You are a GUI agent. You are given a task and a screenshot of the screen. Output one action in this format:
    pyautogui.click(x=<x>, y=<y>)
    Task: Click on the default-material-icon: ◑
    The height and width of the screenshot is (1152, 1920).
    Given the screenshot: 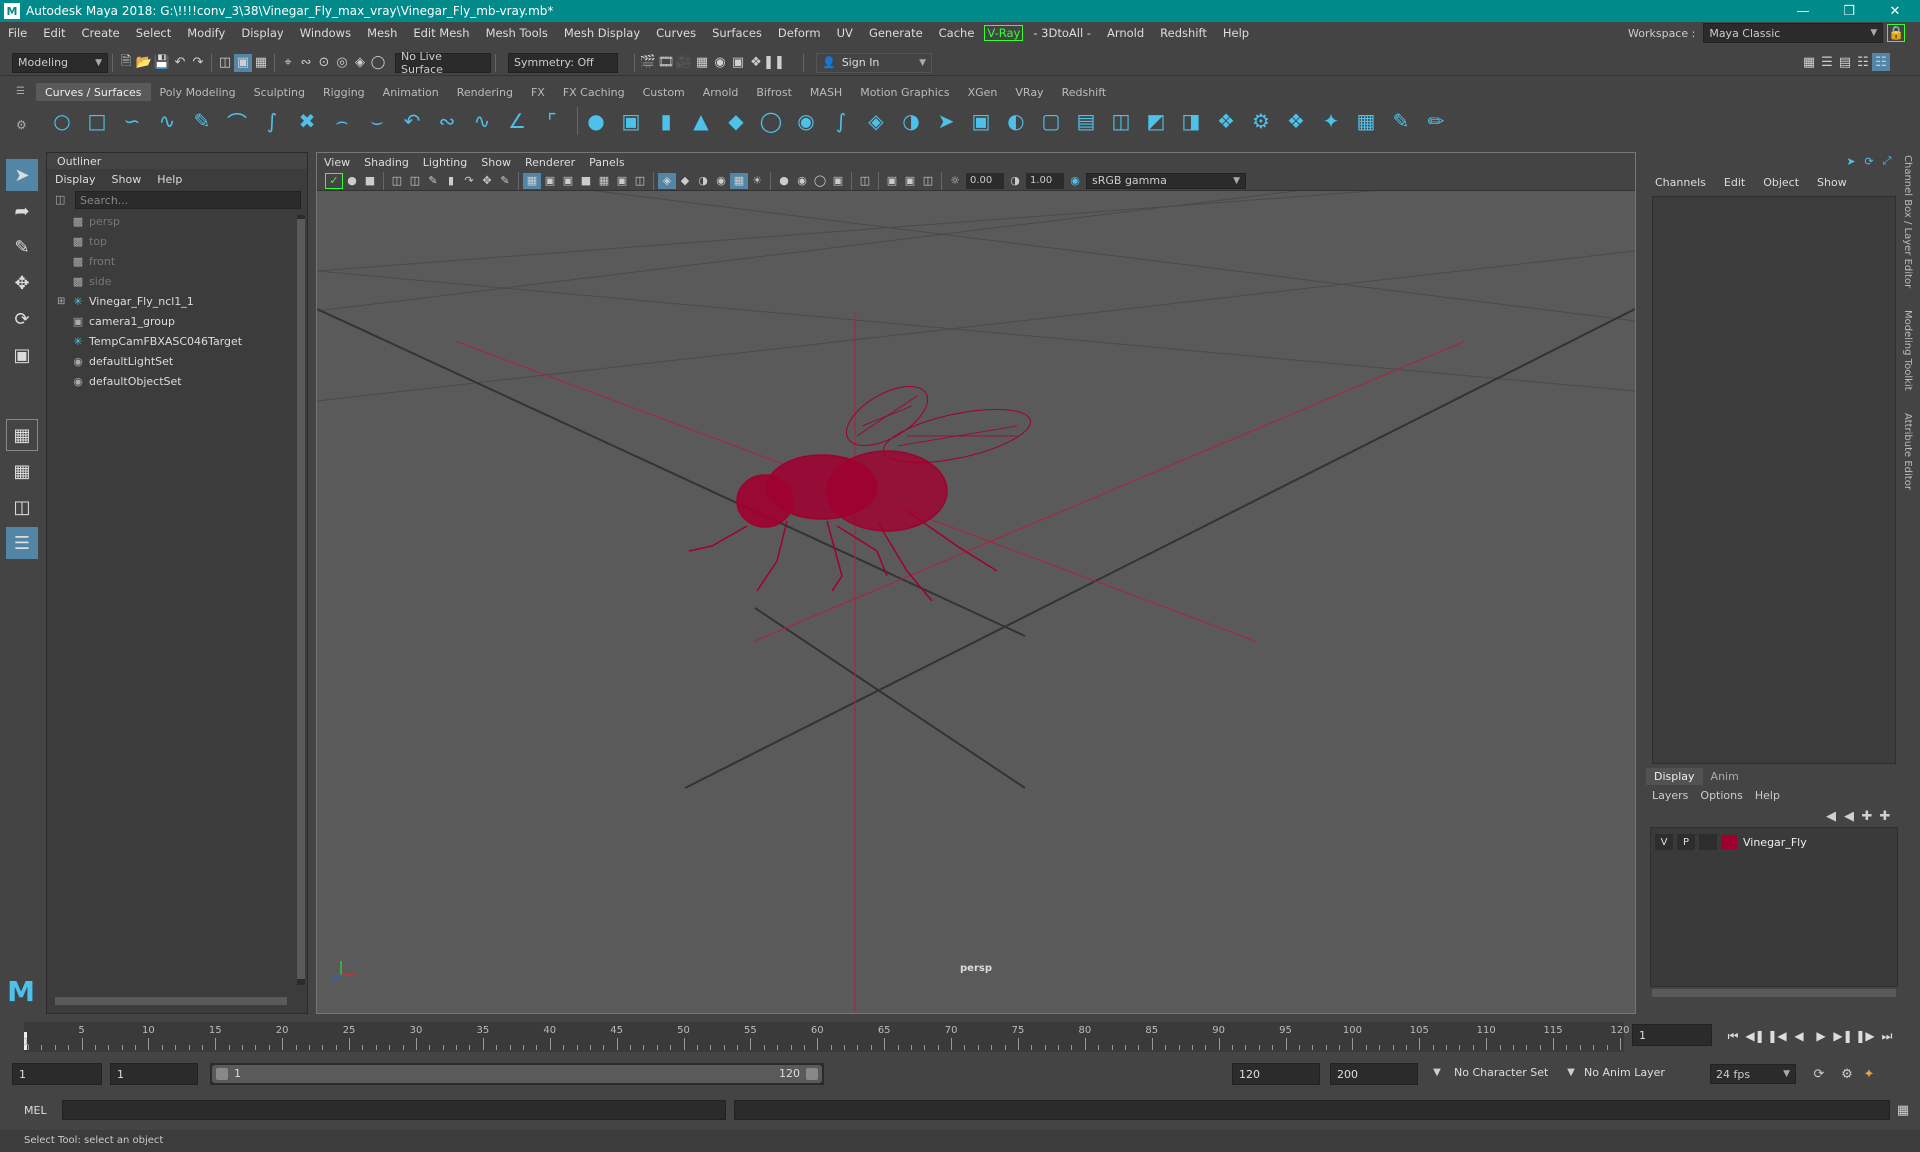 What is the action you would take?
    pyautogui.click(x=703, y=181)
    